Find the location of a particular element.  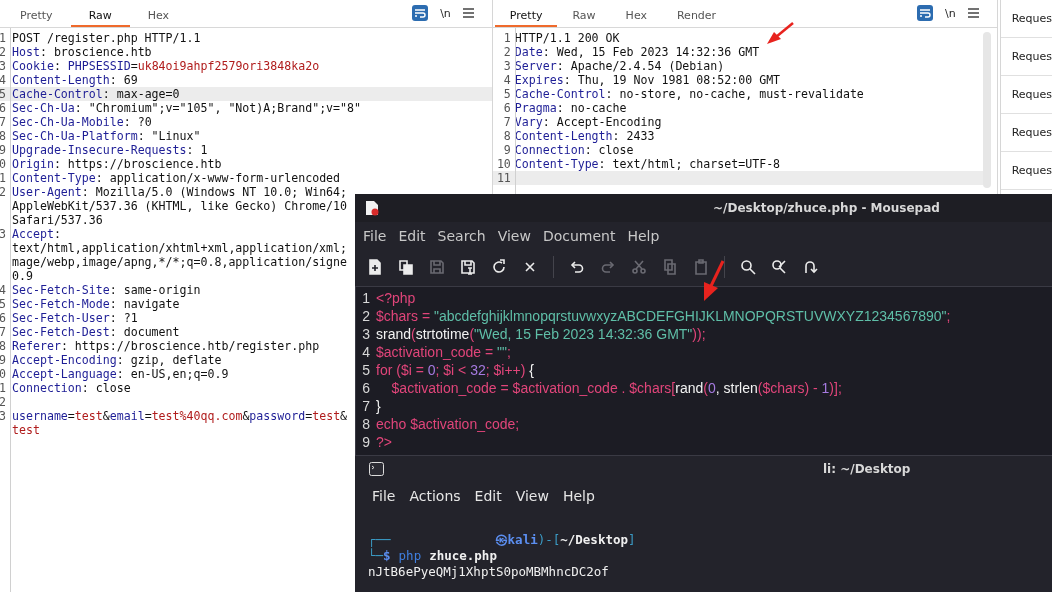

code-line: Host: broscience.htb is located at coordinates (82, 52).